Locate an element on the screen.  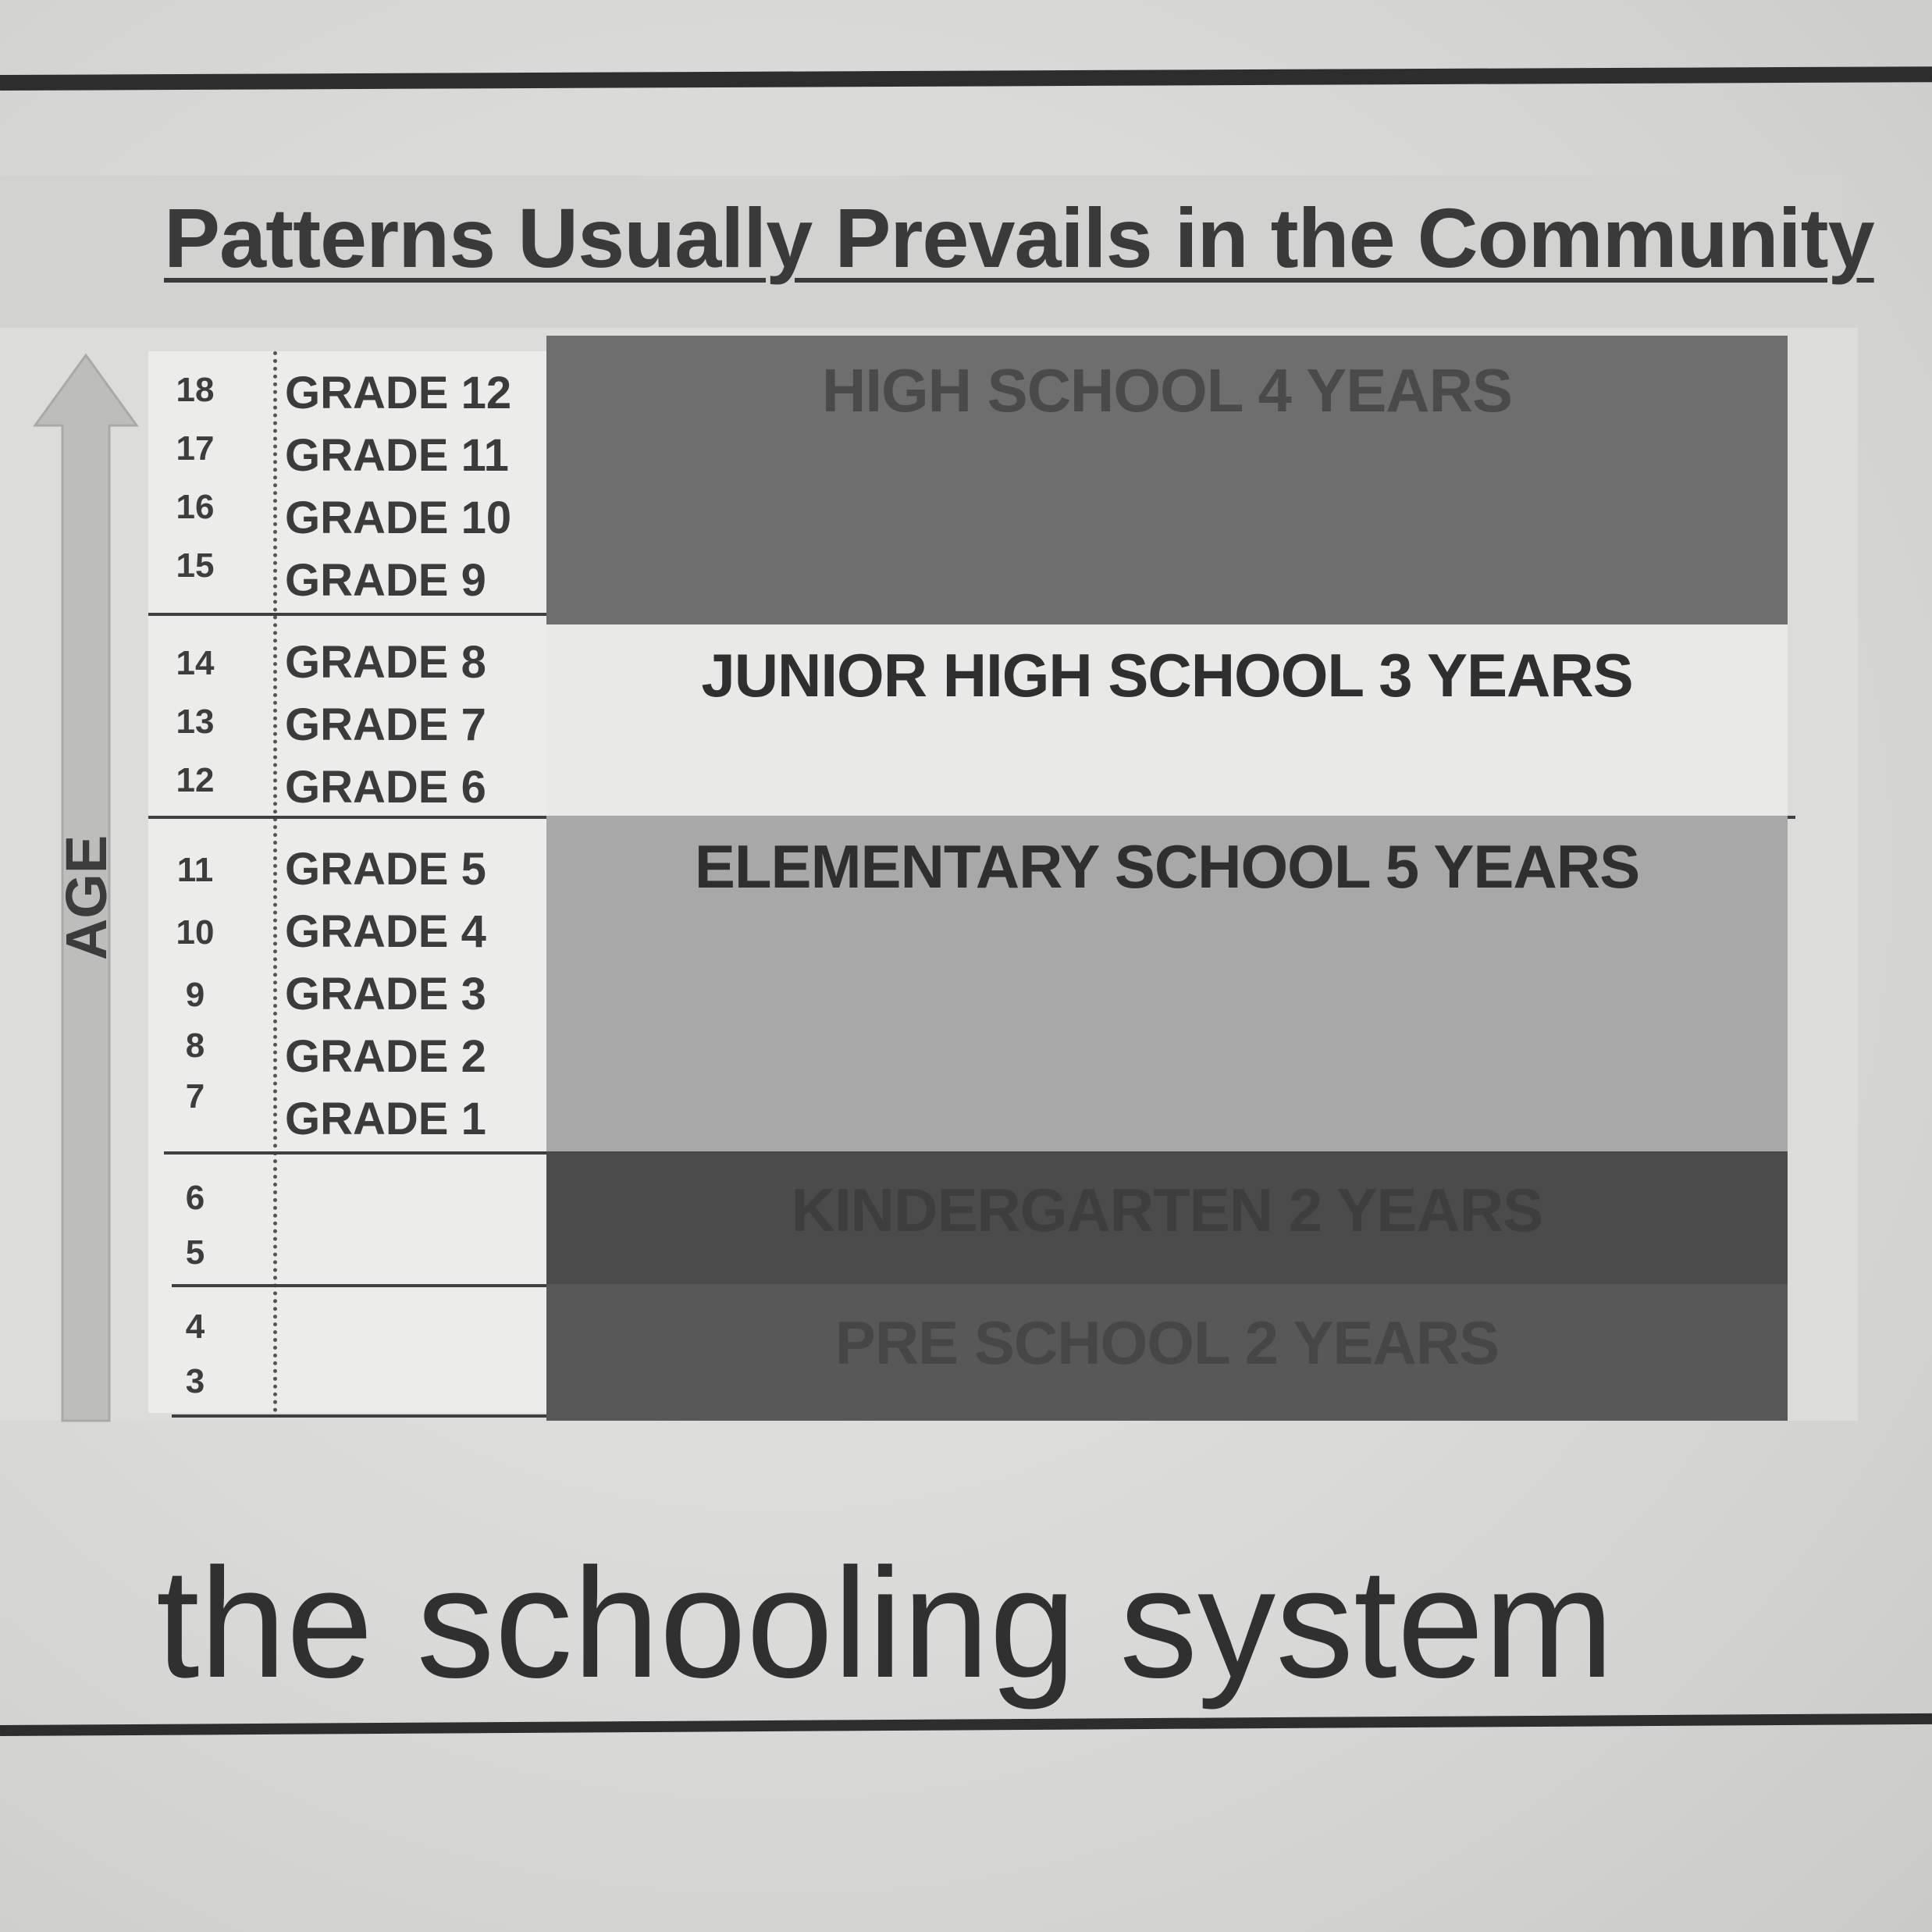
grade-label: GRADE 12 is located at coordinates (398, 393).